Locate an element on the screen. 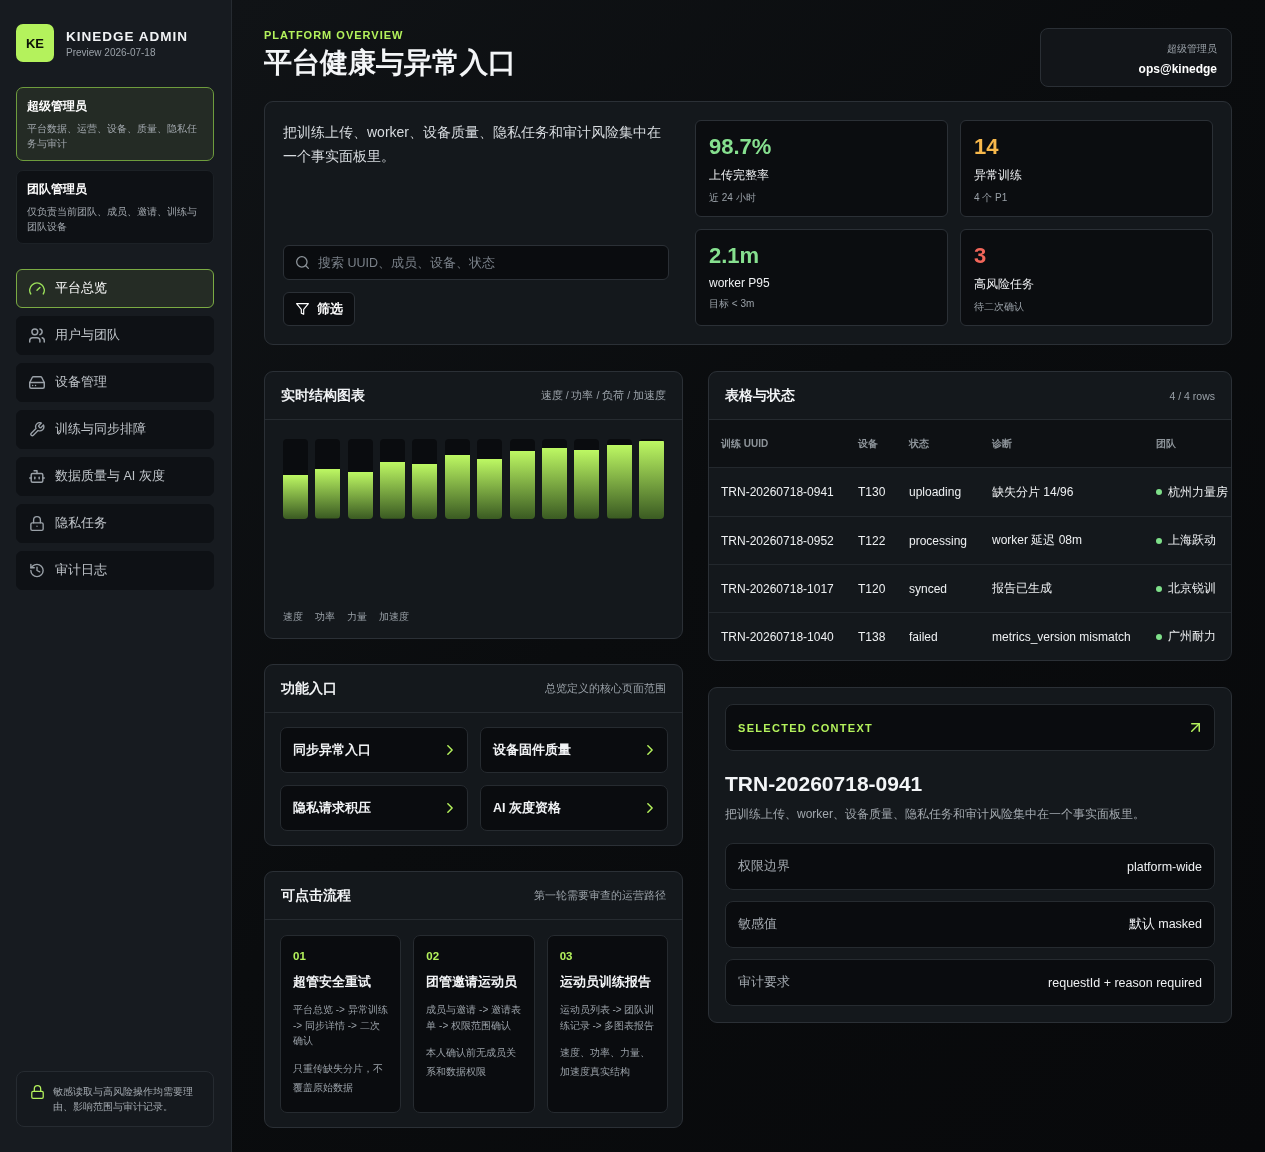 Image resolution: width=1265 pixels, height=1152 pixels. table-cell-text: TRN-20260718-1017 is located at coordinates (778, 588).